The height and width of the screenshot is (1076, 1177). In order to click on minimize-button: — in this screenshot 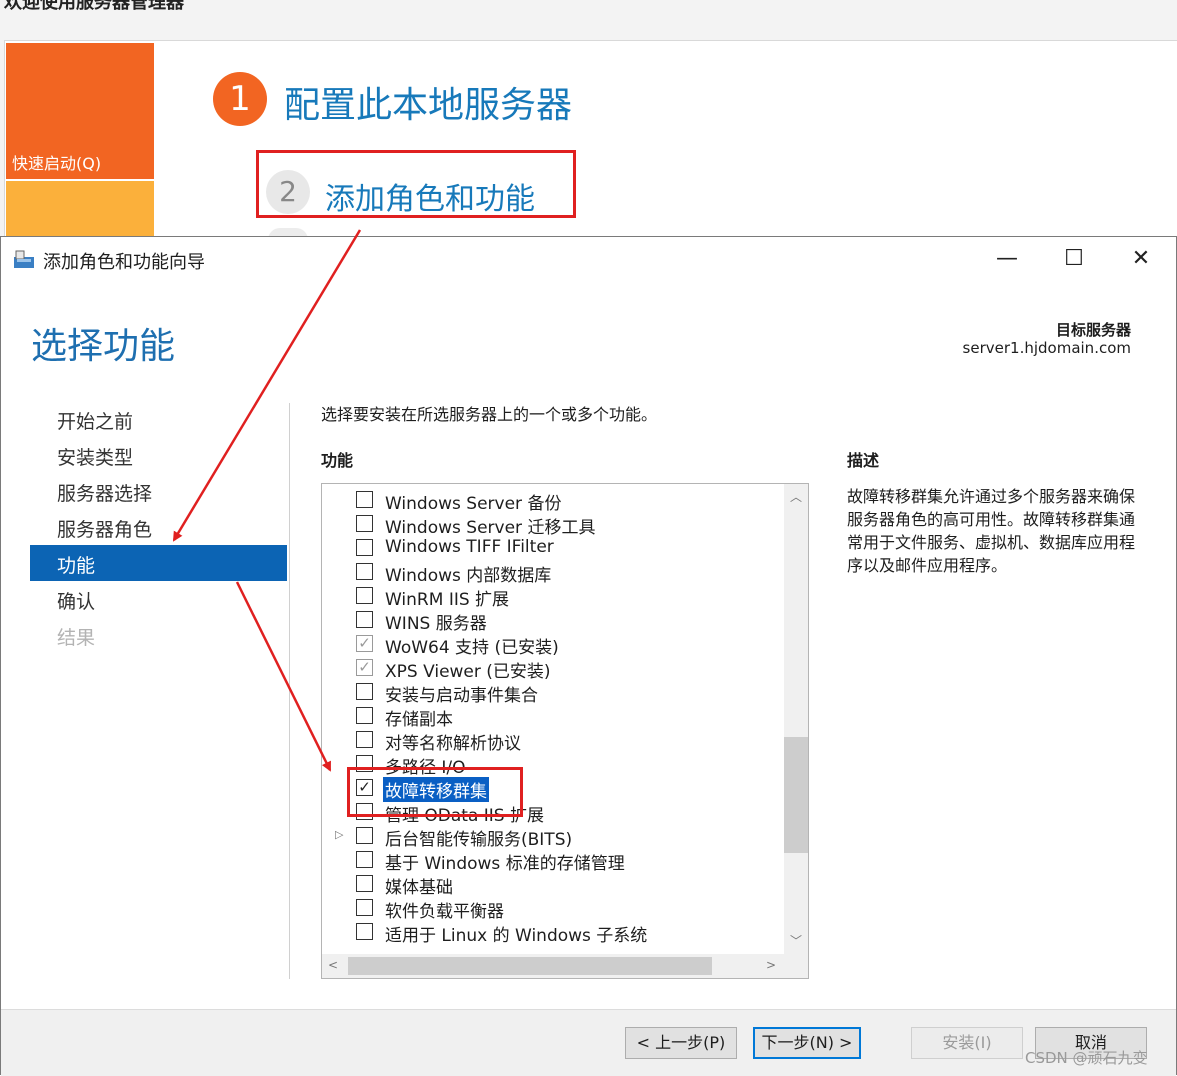, I will do `click(1007, 259)`.